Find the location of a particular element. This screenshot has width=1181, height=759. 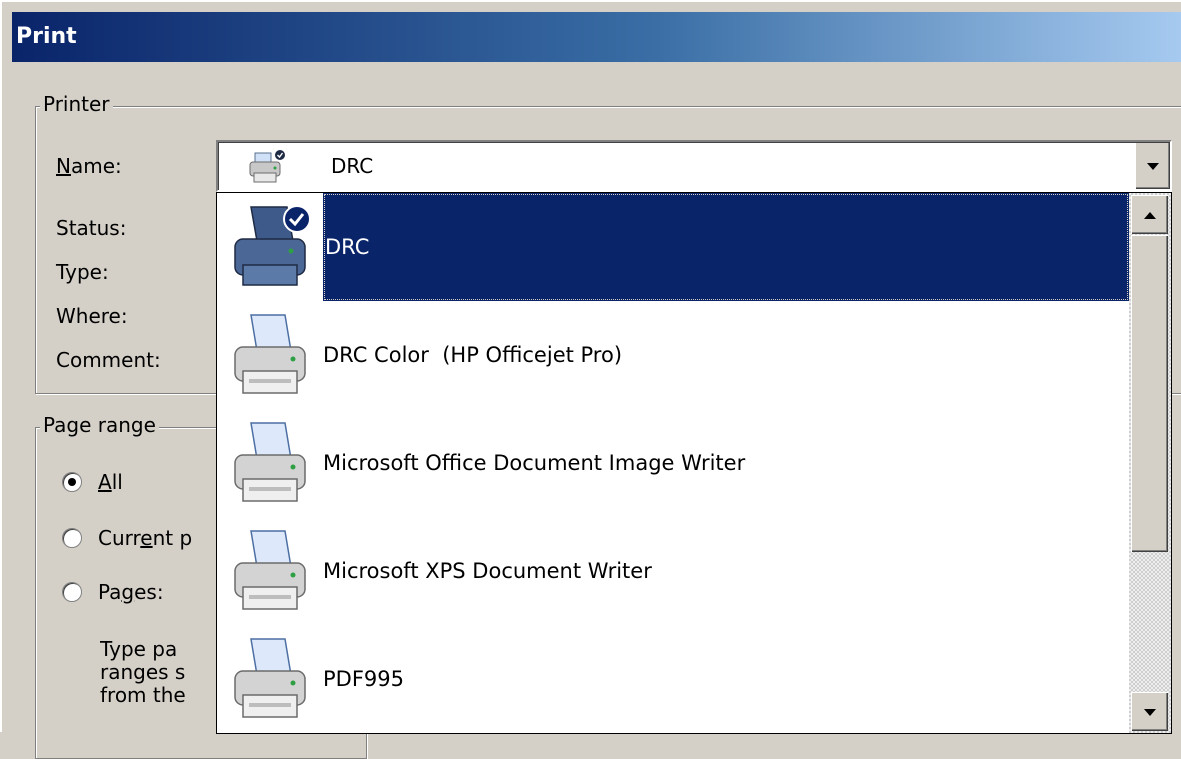

status-label: Status: is located at coordinates (91, 228).